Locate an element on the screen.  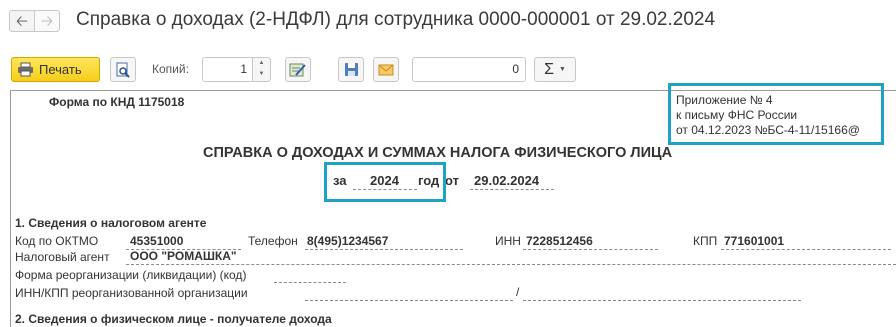
preview-button is located at coordinates (123, 69).